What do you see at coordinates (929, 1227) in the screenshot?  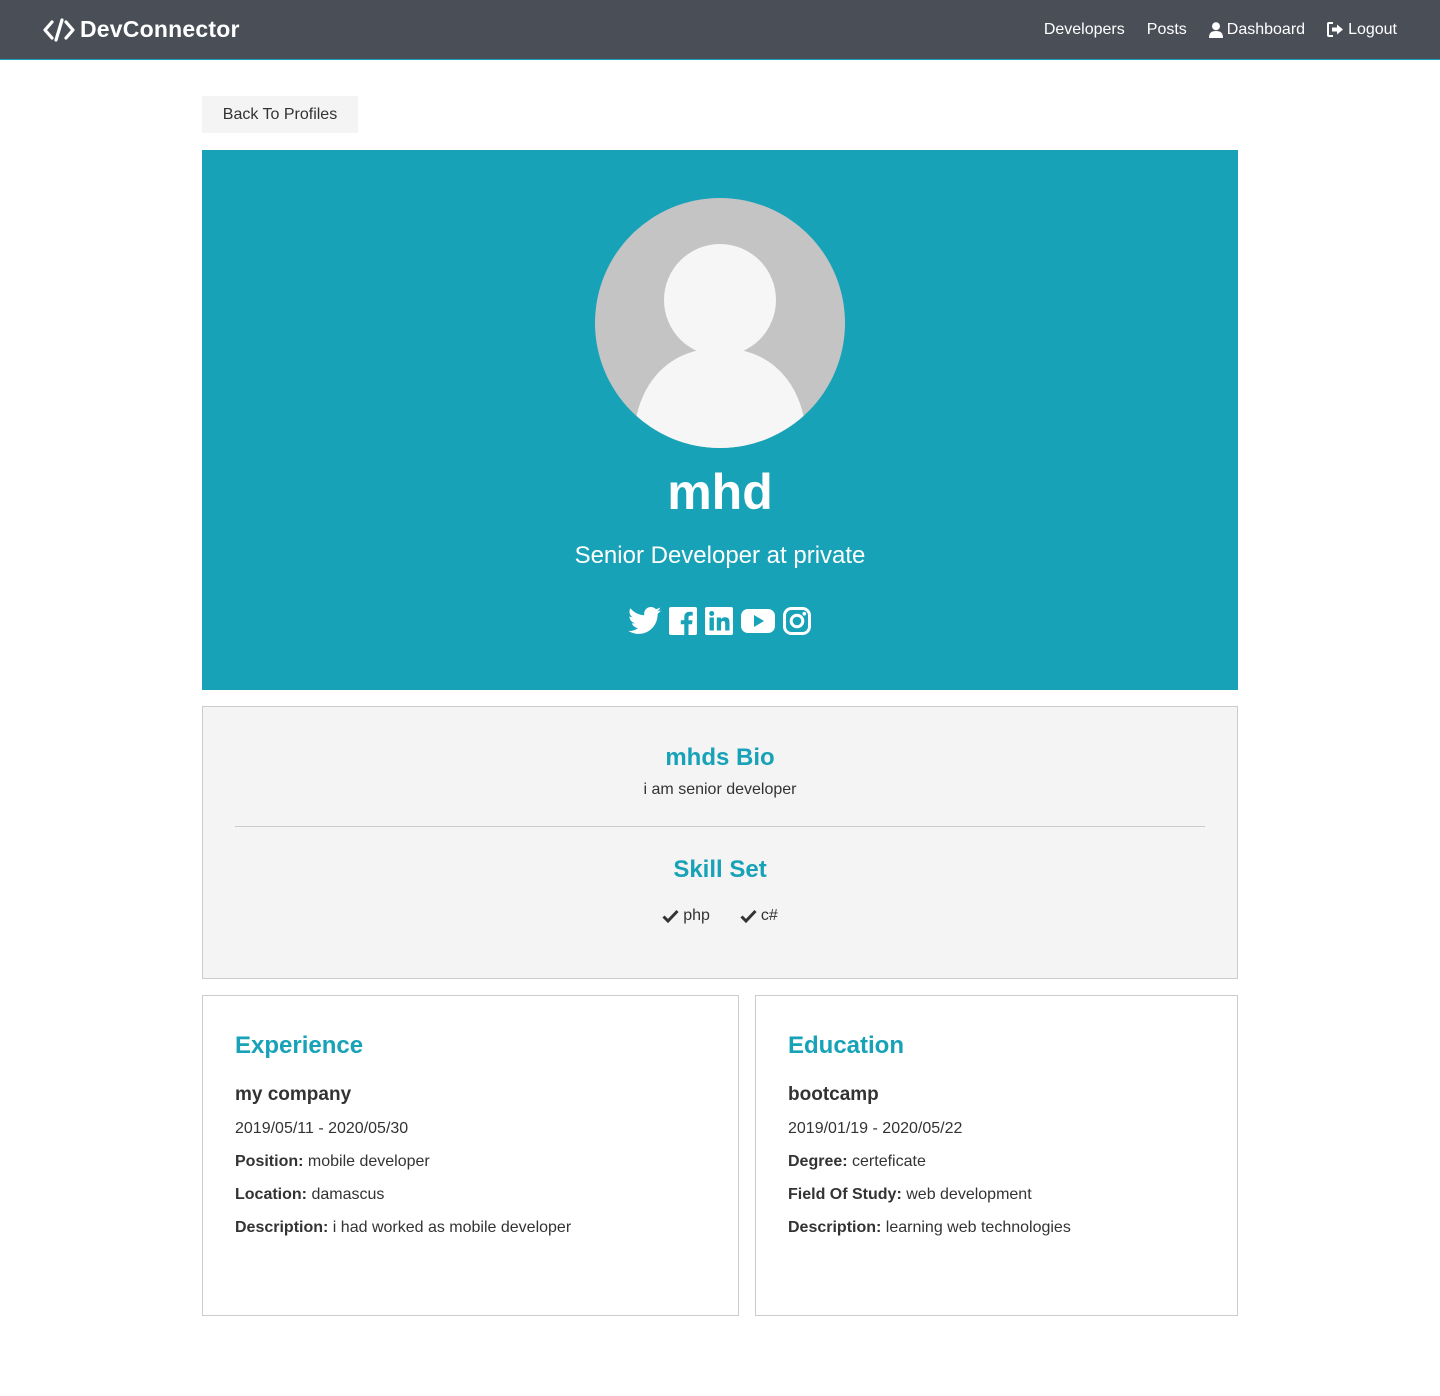 I see `education-description: Description: learning web technologies` at bounding box center [929, 1227].